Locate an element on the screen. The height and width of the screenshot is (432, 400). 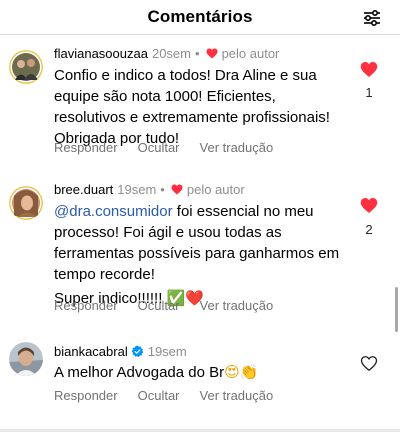
header: Comentários is located at coordinates (200, 17).